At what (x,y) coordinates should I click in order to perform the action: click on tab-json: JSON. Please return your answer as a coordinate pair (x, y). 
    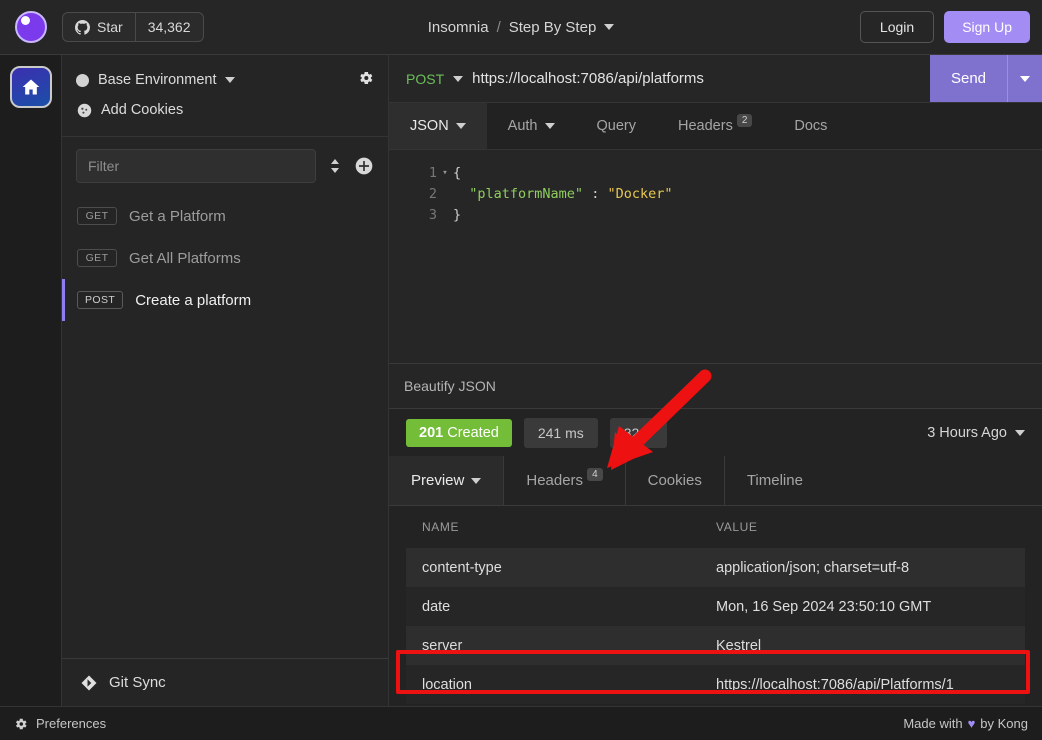
    Looking at the image, I should click on (438, 126).